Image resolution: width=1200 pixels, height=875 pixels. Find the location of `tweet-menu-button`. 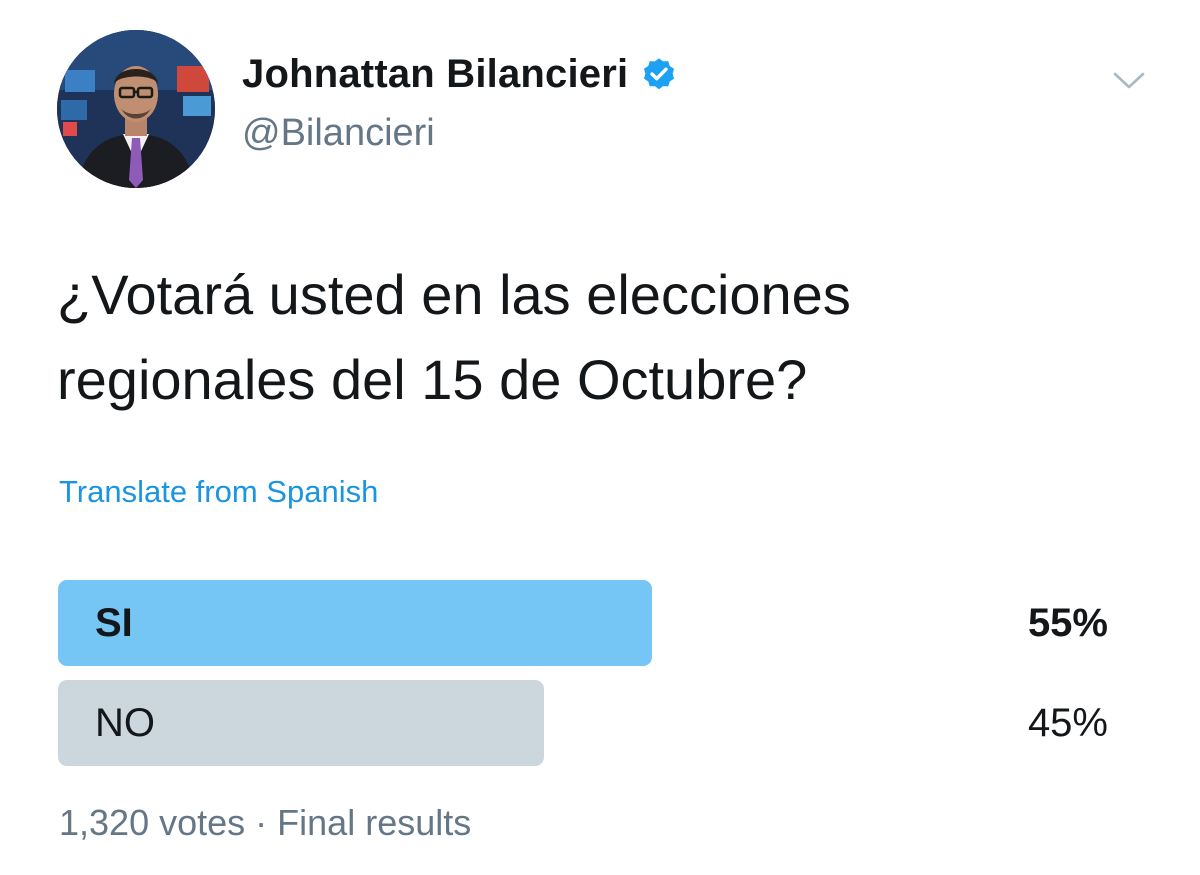

tweet-menu-button is located at coordinates (1129, 81).